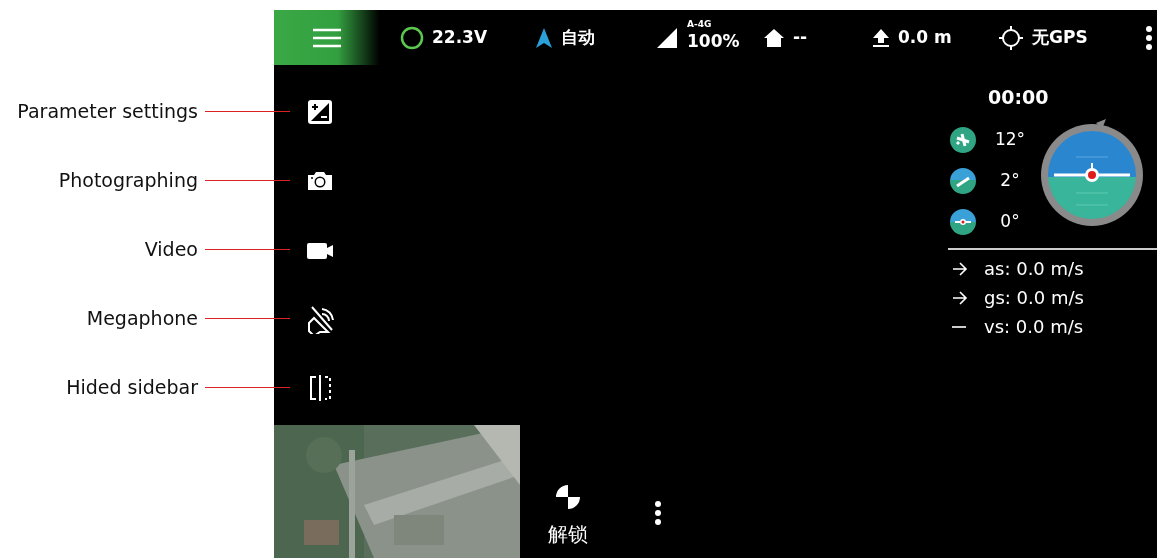  What do you see at coordinates (925, 37) in the screenshot?
I see `altitude: 0.0 m` at bounding box center [925, 37].